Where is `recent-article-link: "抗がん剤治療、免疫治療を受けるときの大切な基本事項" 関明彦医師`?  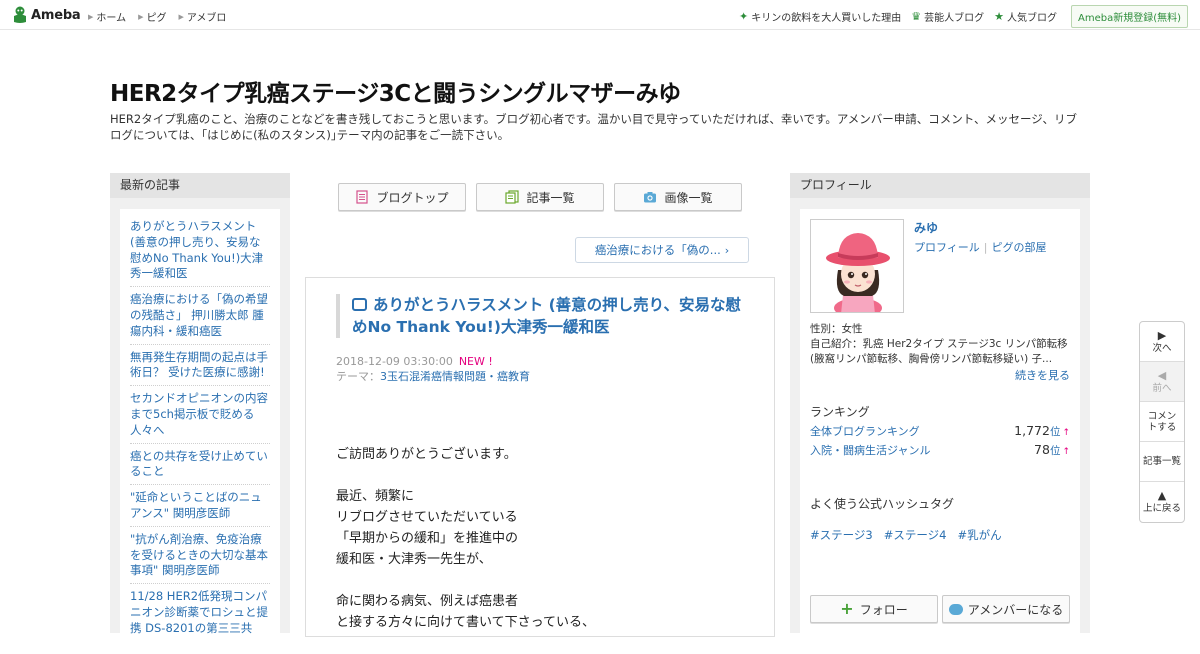
recent-article-link: "抗がん剤治療、免疫治療を受けるときの大切な基本事項" 関明彦医師 is located at coordinates (200, 557).